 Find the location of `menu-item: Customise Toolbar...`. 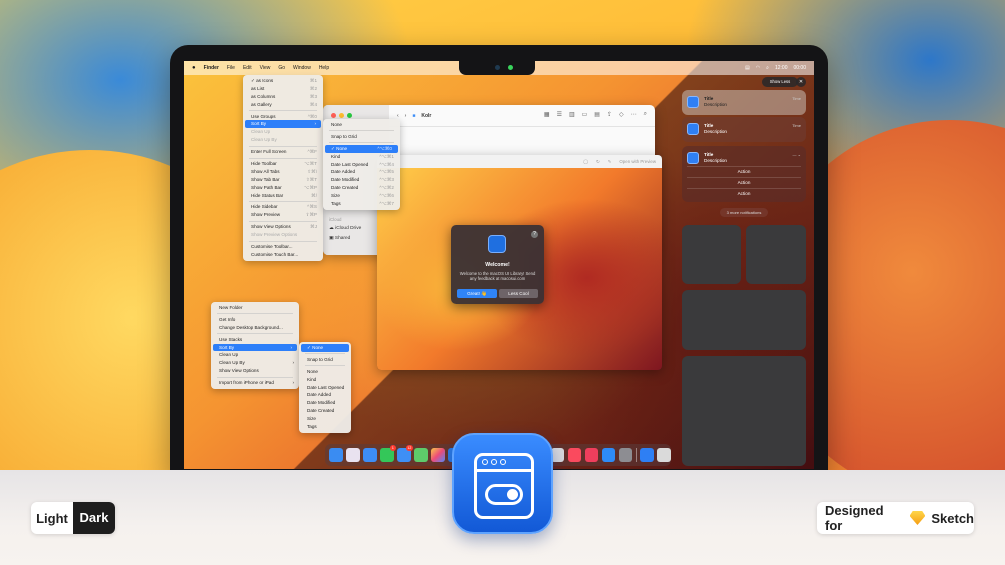

menu-item: Customise Toolbar... is located at coordinates (283, 247).